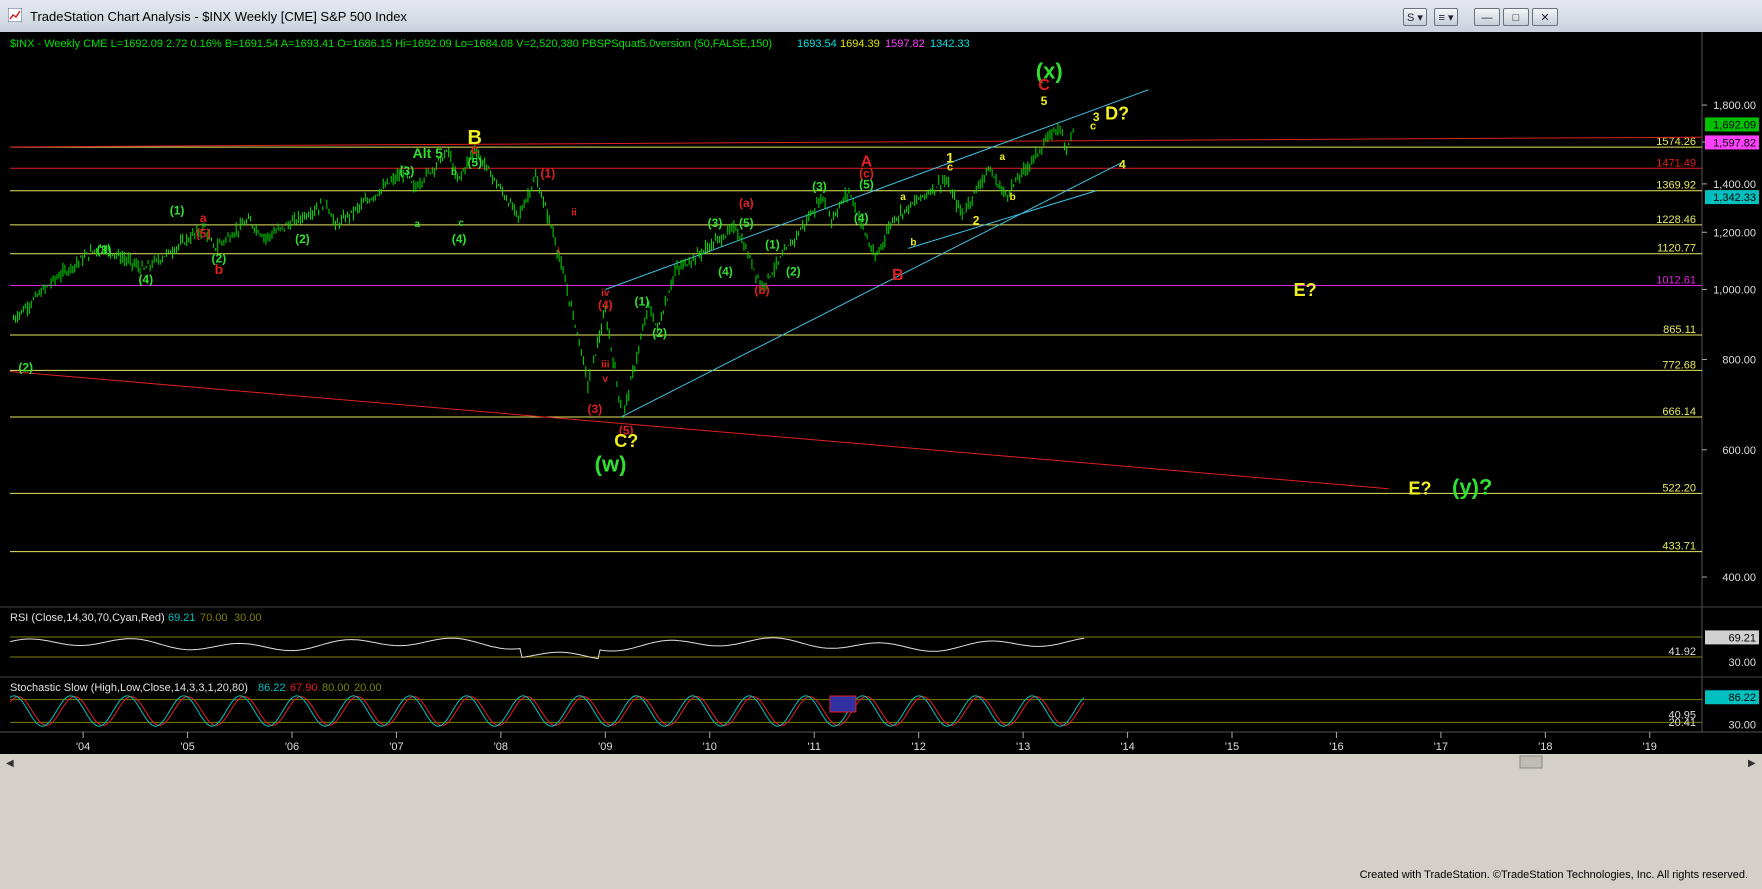 Image resolution: width=1762 pixels, height=889 pixels. What do you see at coordinates (710, 747) in the screenshot?
I see `x-tick-label: '10` at bounding box center [710, 747].